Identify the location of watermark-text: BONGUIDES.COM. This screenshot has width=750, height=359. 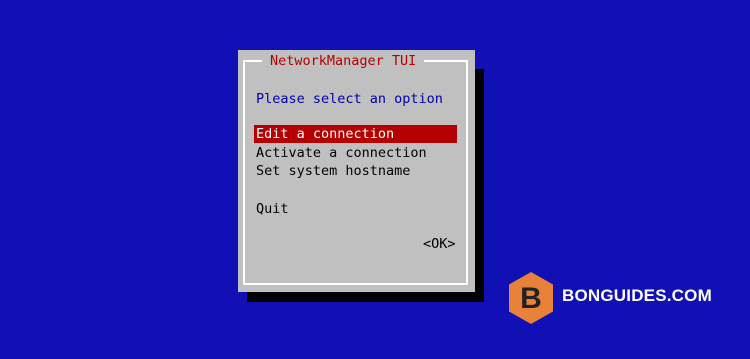
(637, 295).